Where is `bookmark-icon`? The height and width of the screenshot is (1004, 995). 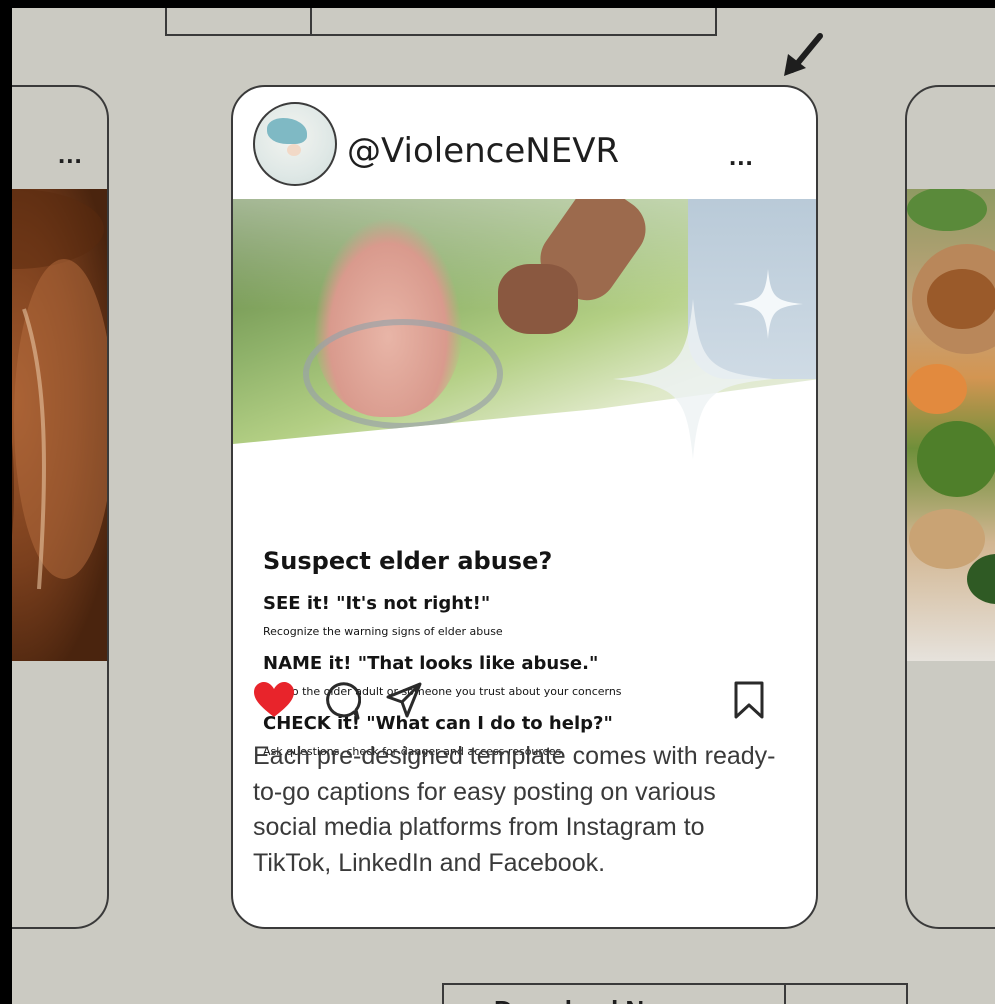
bookmark-icon is located at coordinates (749, 700).